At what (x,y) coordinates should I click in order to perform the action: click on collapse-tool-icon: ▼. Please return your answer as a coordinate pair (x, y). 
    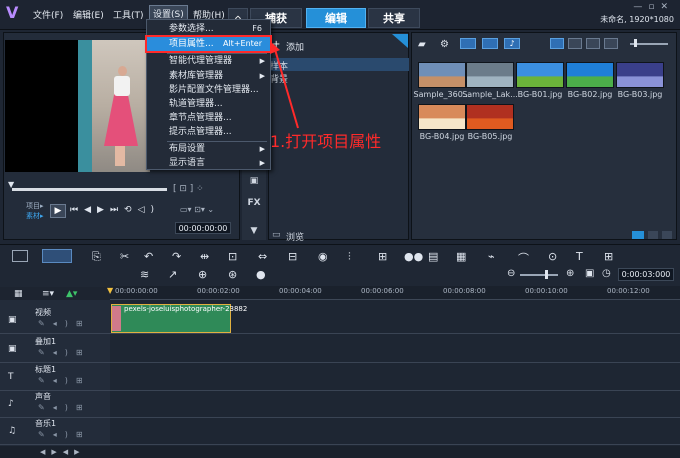
    Looking at the image, I should click on (254, 231).